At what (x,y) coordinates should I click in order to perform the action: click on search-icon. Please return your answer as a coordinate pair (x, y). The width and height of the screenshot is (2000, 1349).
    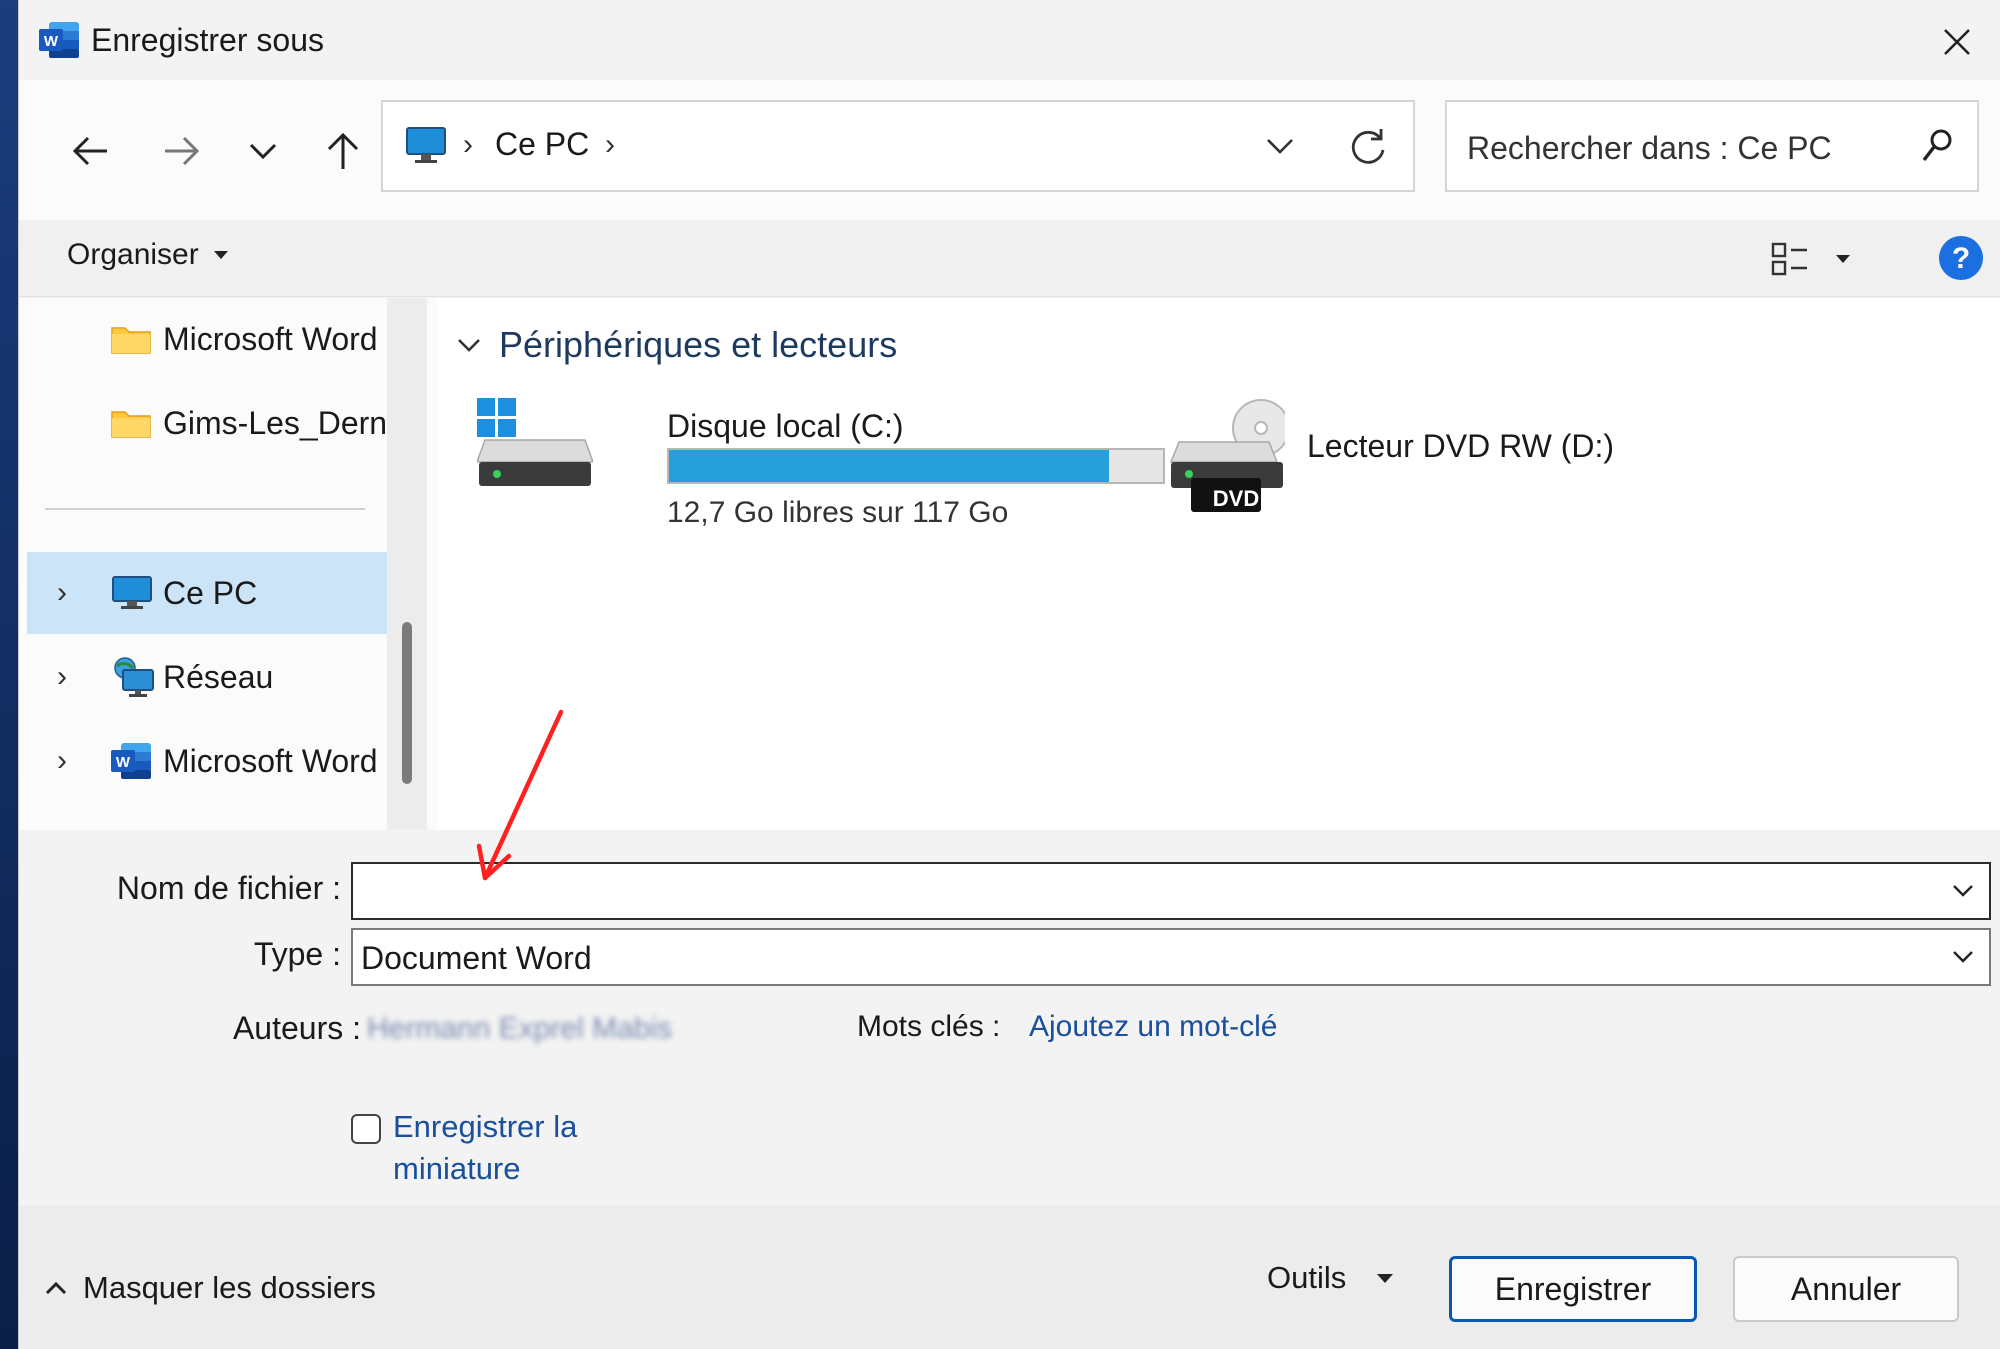
    Looking at the image, I should click on (1937, 146).